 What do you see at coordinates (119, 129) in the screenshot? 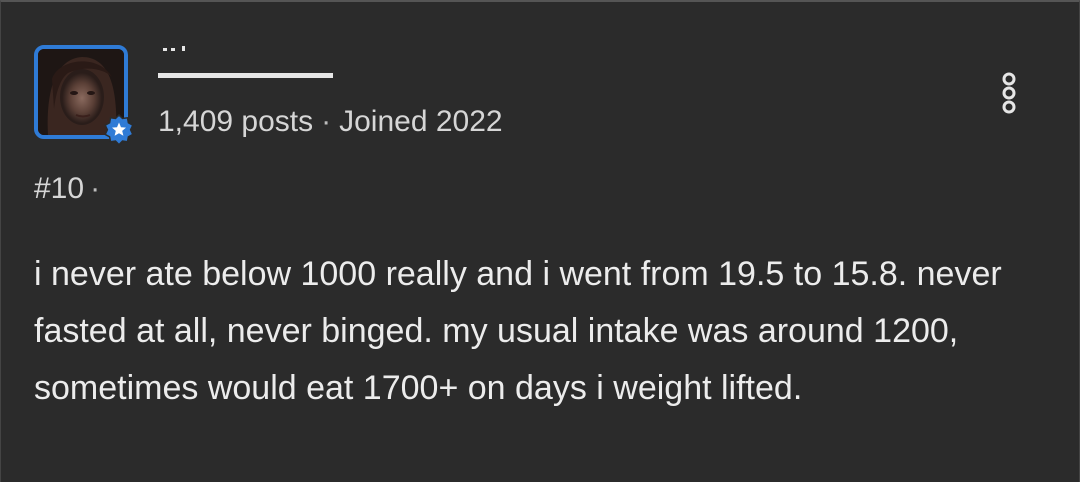
I see `star-badge-icon` at bounding box center [119, 129].